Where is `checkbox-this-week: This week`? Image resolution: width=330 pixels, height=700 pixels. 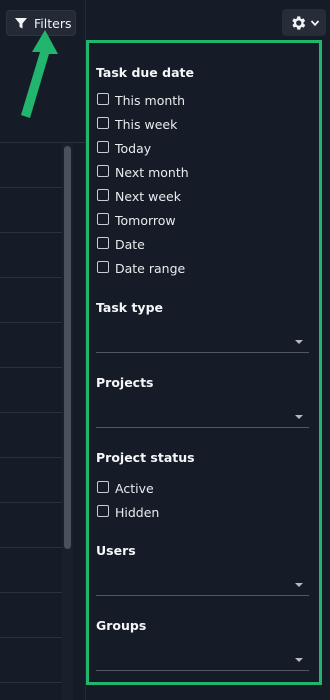 checkbox-this-week: This week is located at coordinates (137, 123).